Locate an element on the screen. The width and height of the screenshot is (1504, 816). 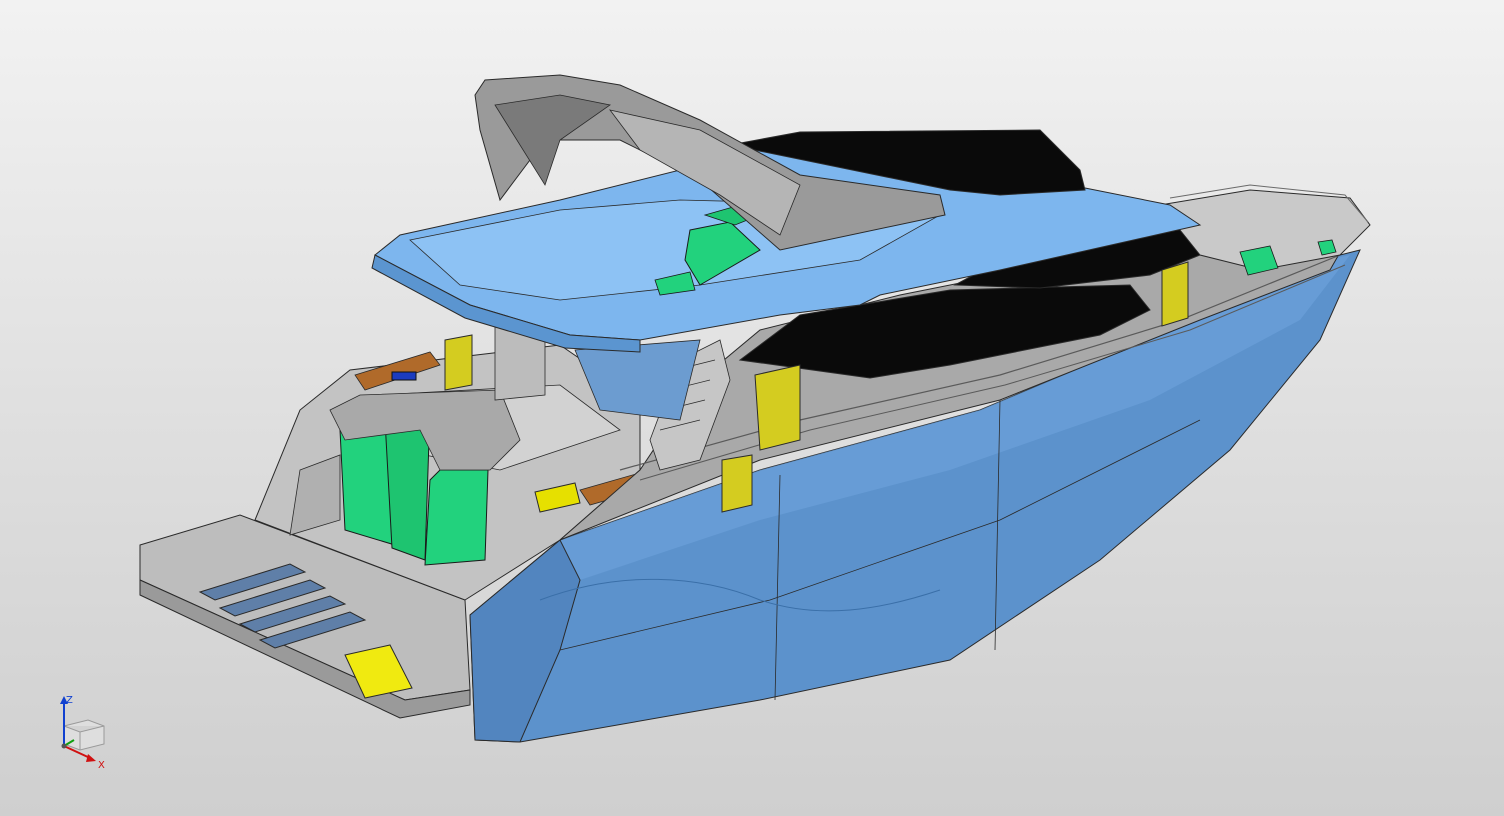
x-axis-label: X is located at coordinates (101, 765).